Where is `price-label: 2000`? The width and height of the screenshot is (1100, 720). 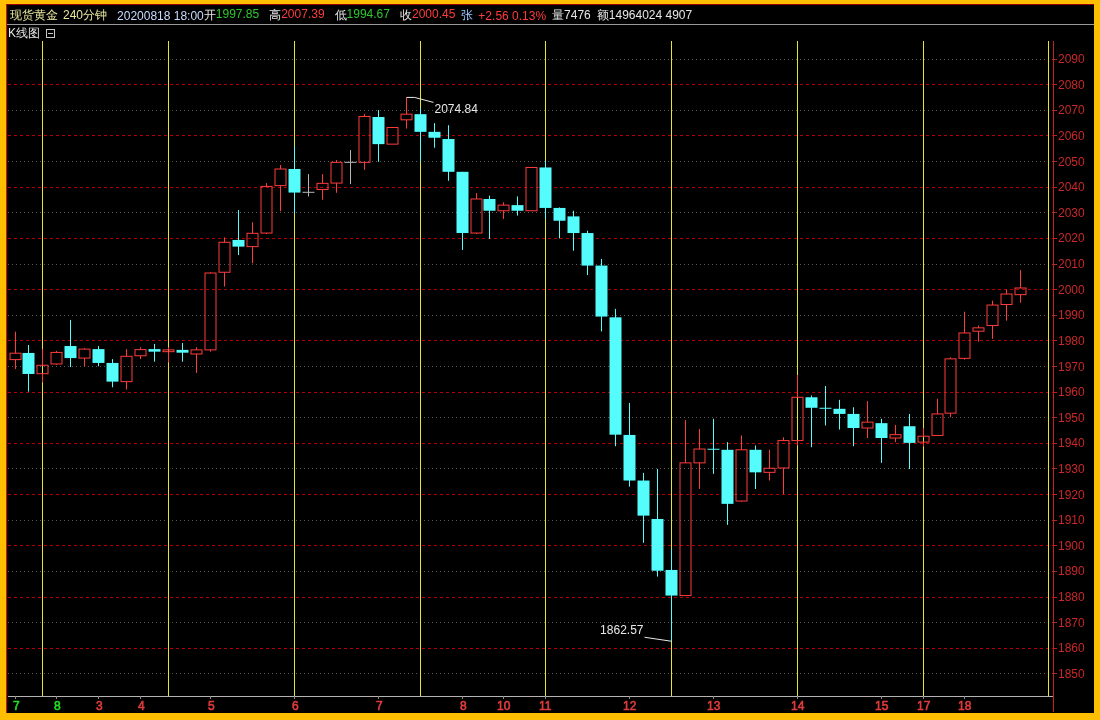 price-label: 2000 is located at coordinates (1071, 289).